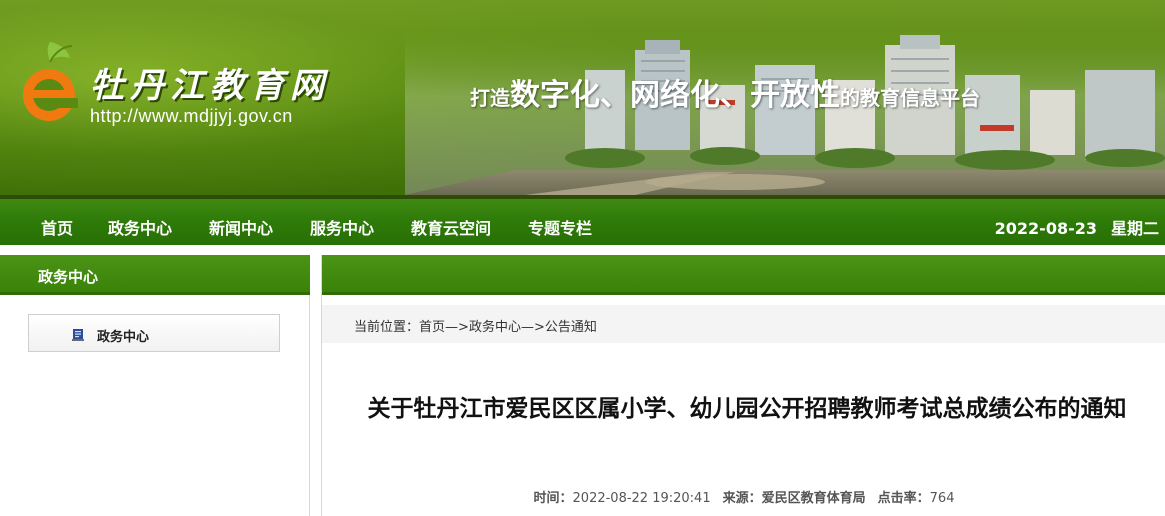 Image resolution: width=1165 pixels, height=516 pixels. What do you see at coordinates (387, 327) in the screenshot?
I see `breadcrumb-prefix: 当前位置：` at bounding box center [387, 327].